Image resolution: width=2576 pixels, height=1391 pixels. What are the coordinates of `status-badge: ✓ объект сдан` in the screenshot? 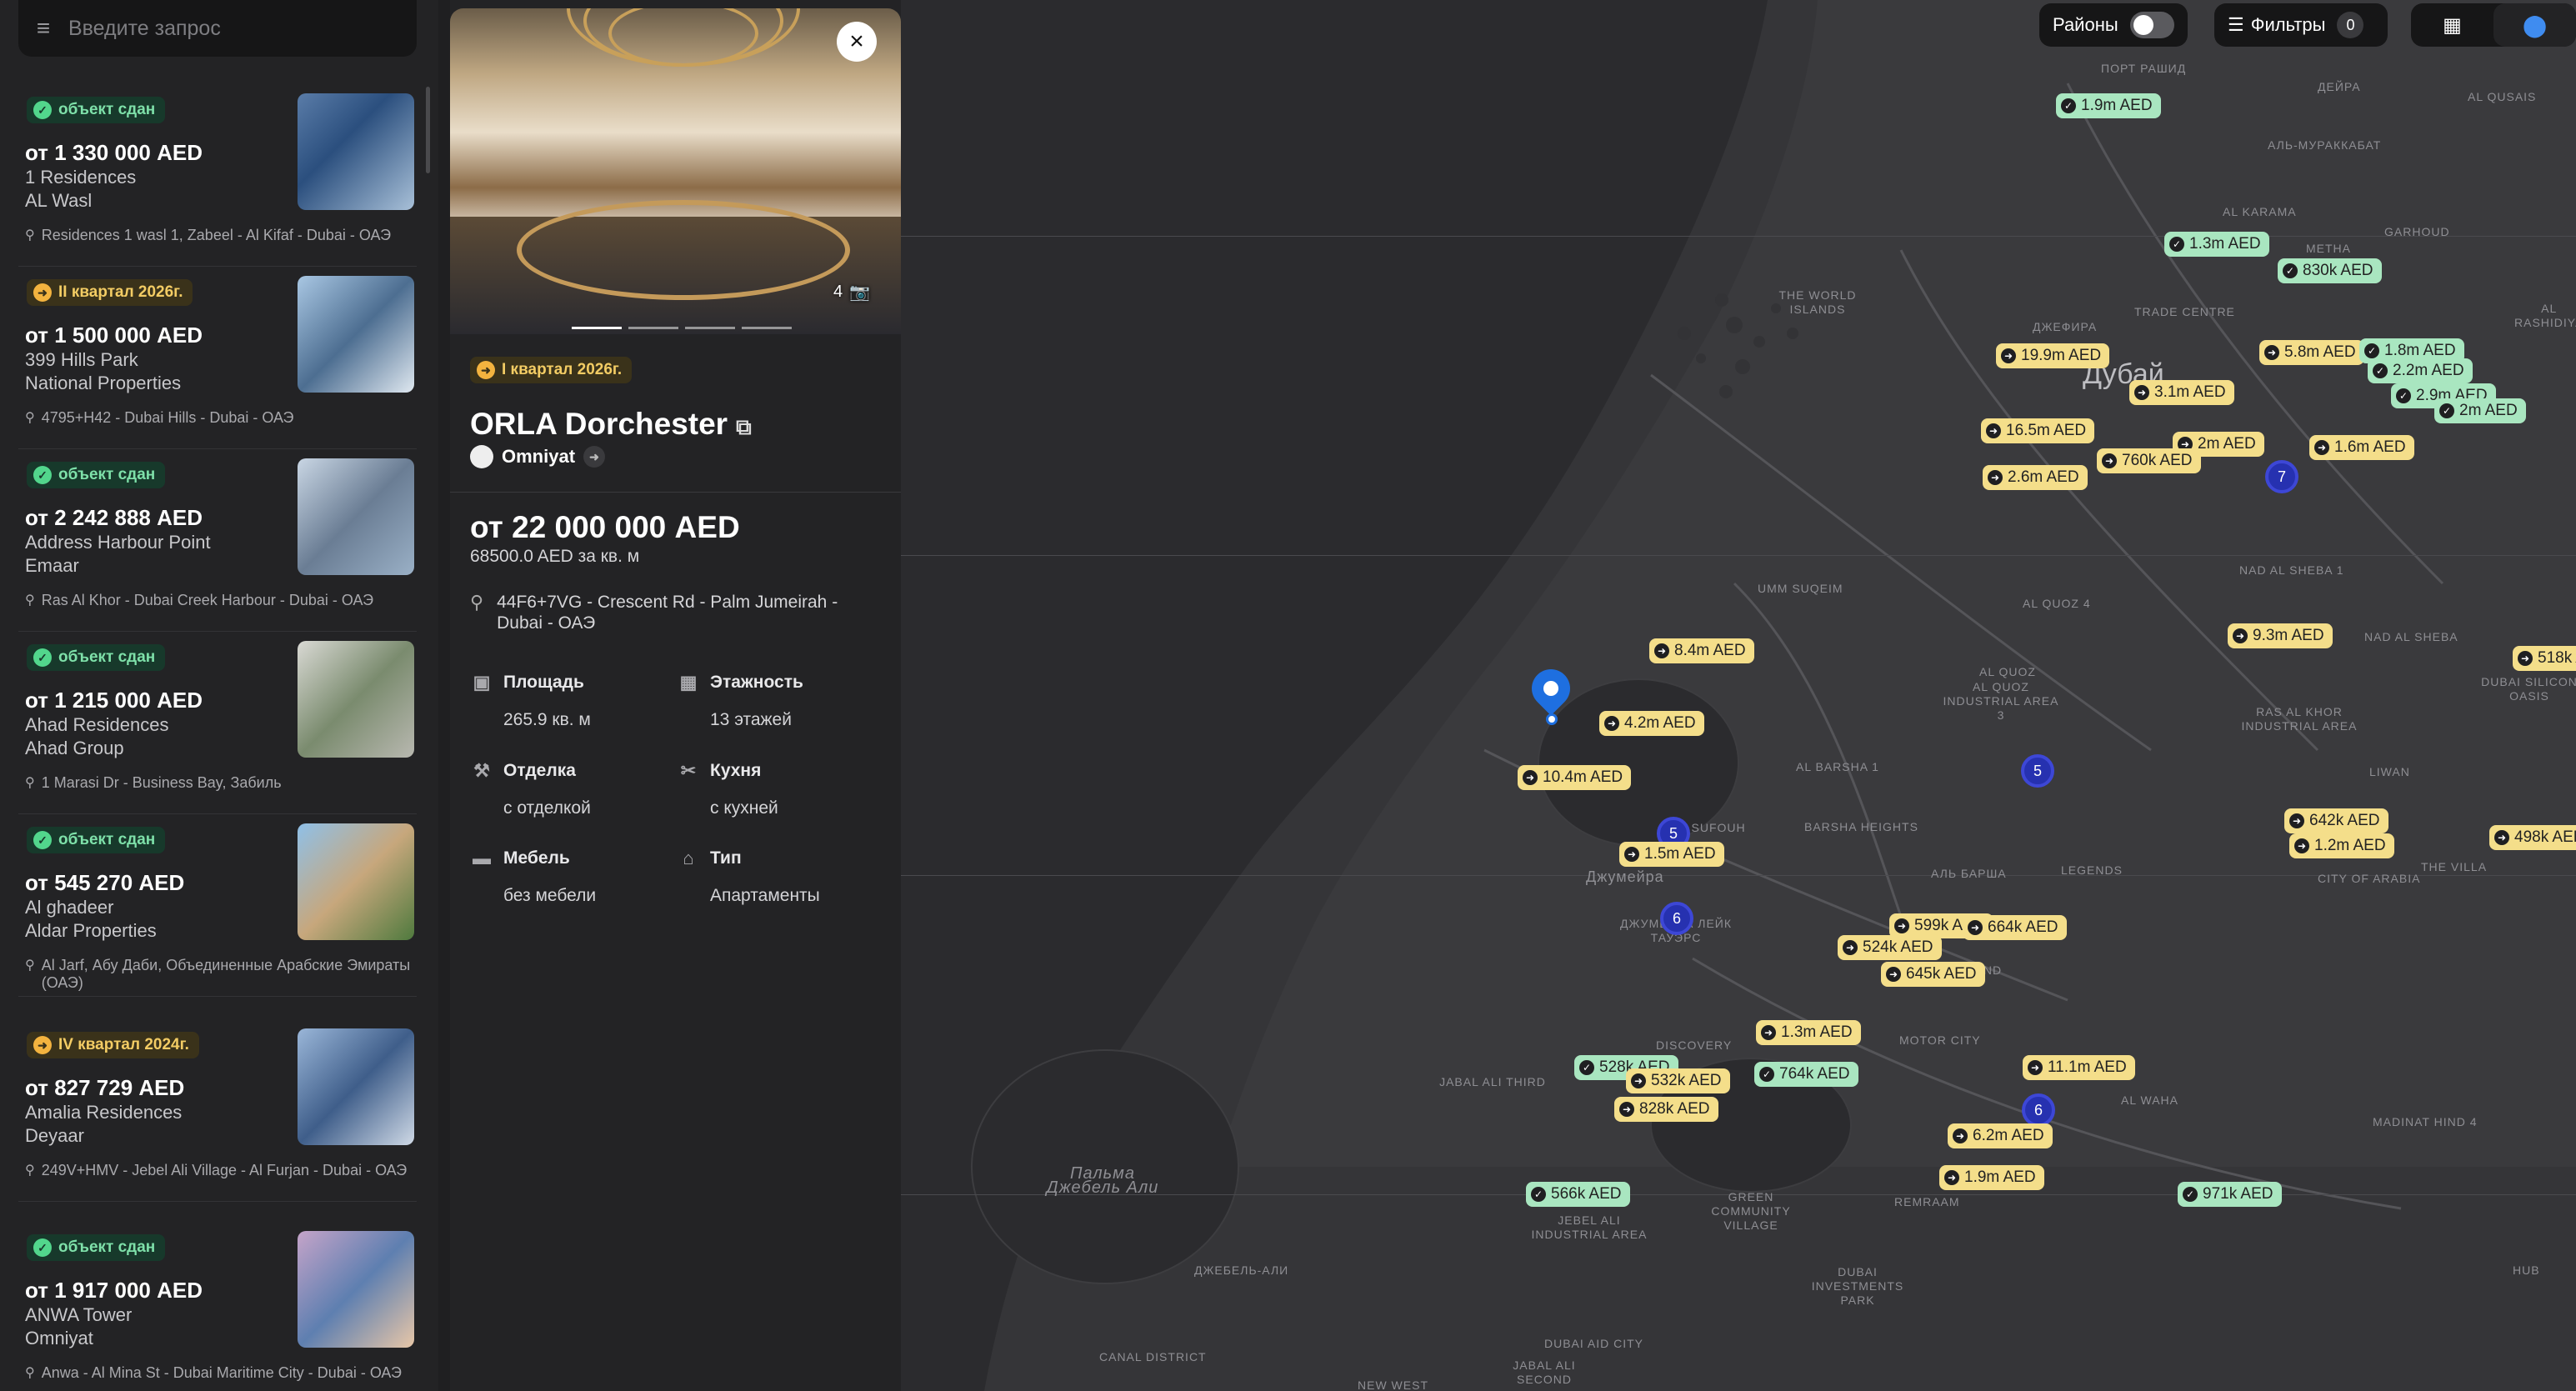 It's located at (96, 1247).